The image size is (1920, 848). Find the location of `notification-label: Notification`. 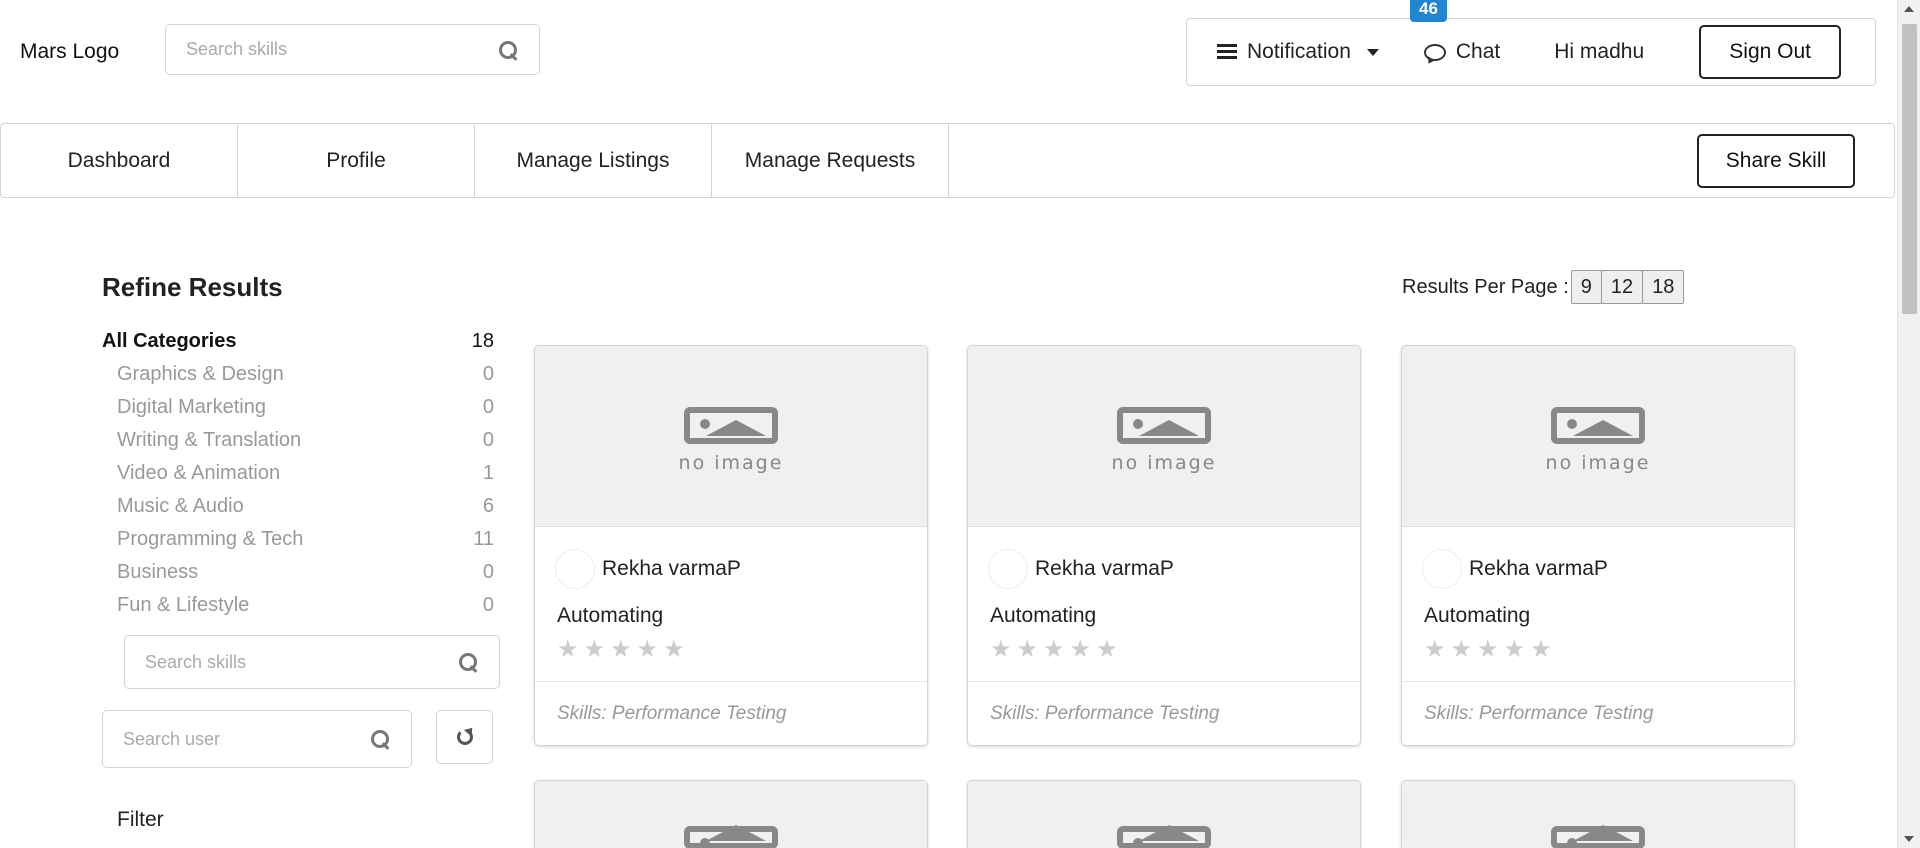

notification-label: Notification is located at coordinates (1299, 51).